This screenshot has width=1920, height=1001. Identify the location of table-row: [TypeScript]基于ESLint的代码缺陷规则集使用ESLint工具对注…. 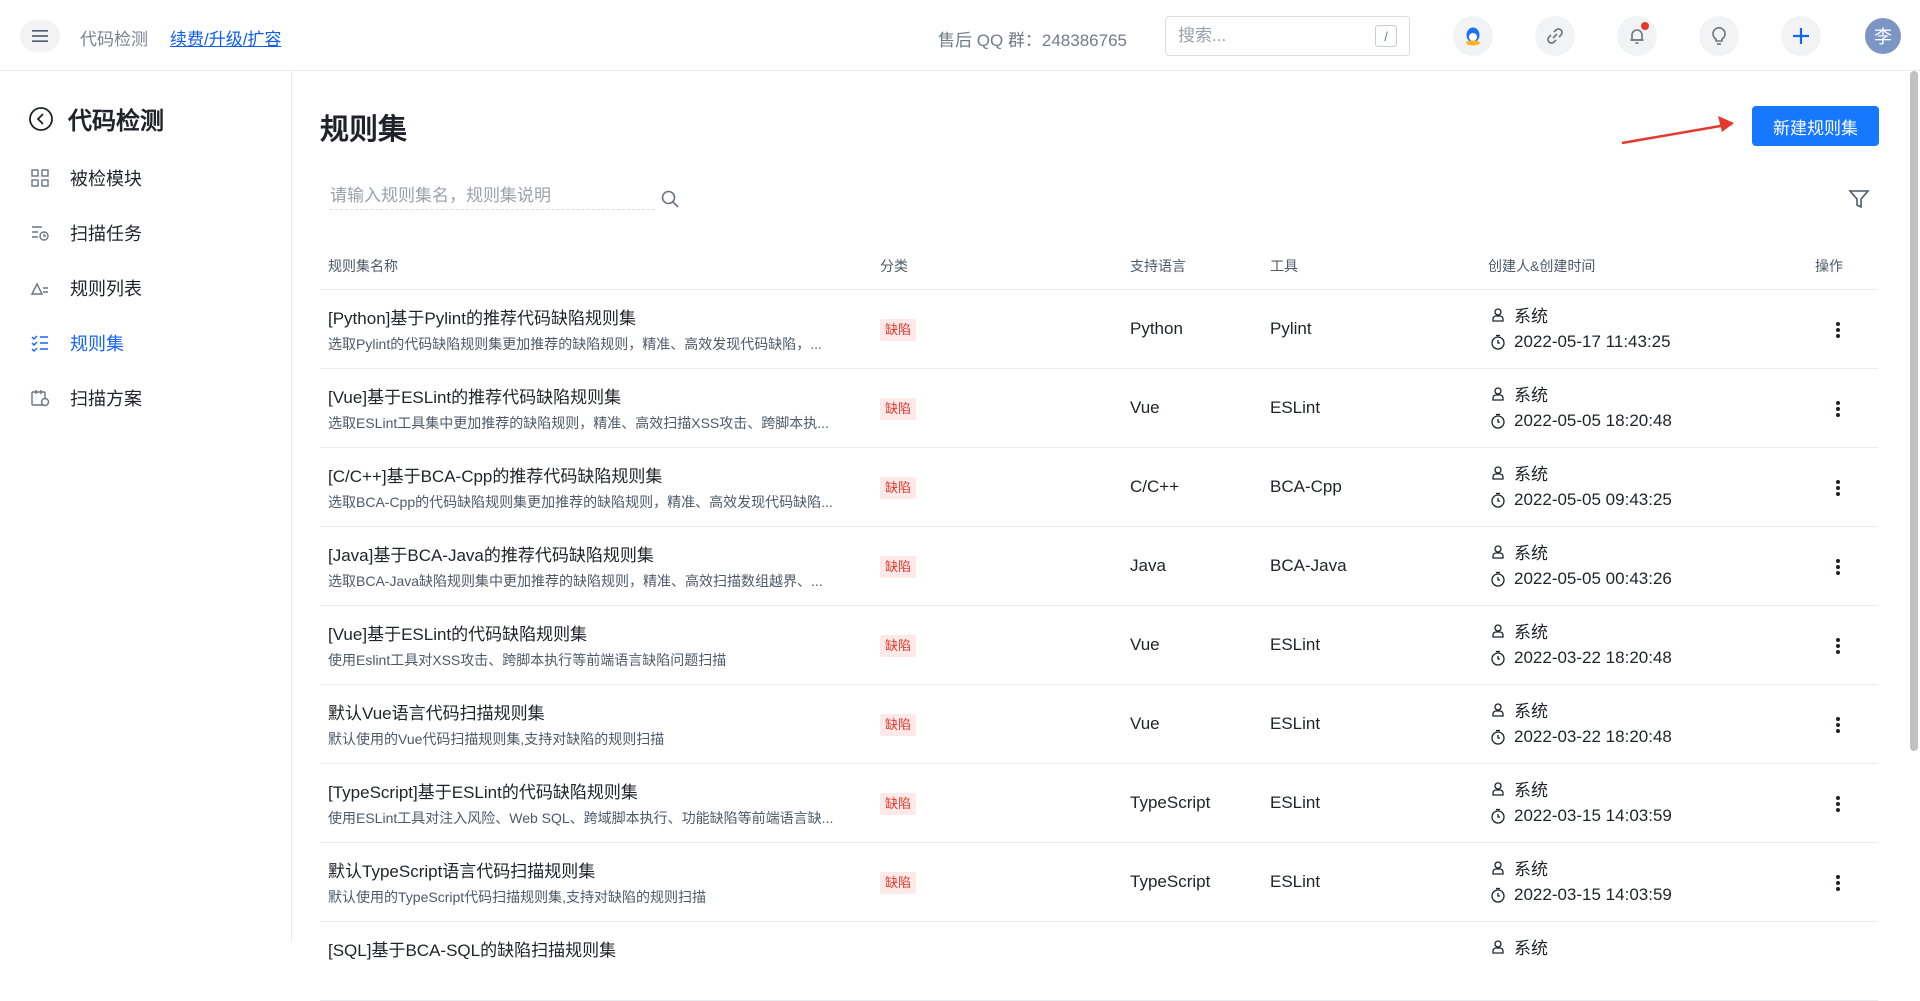
(1099, 803).